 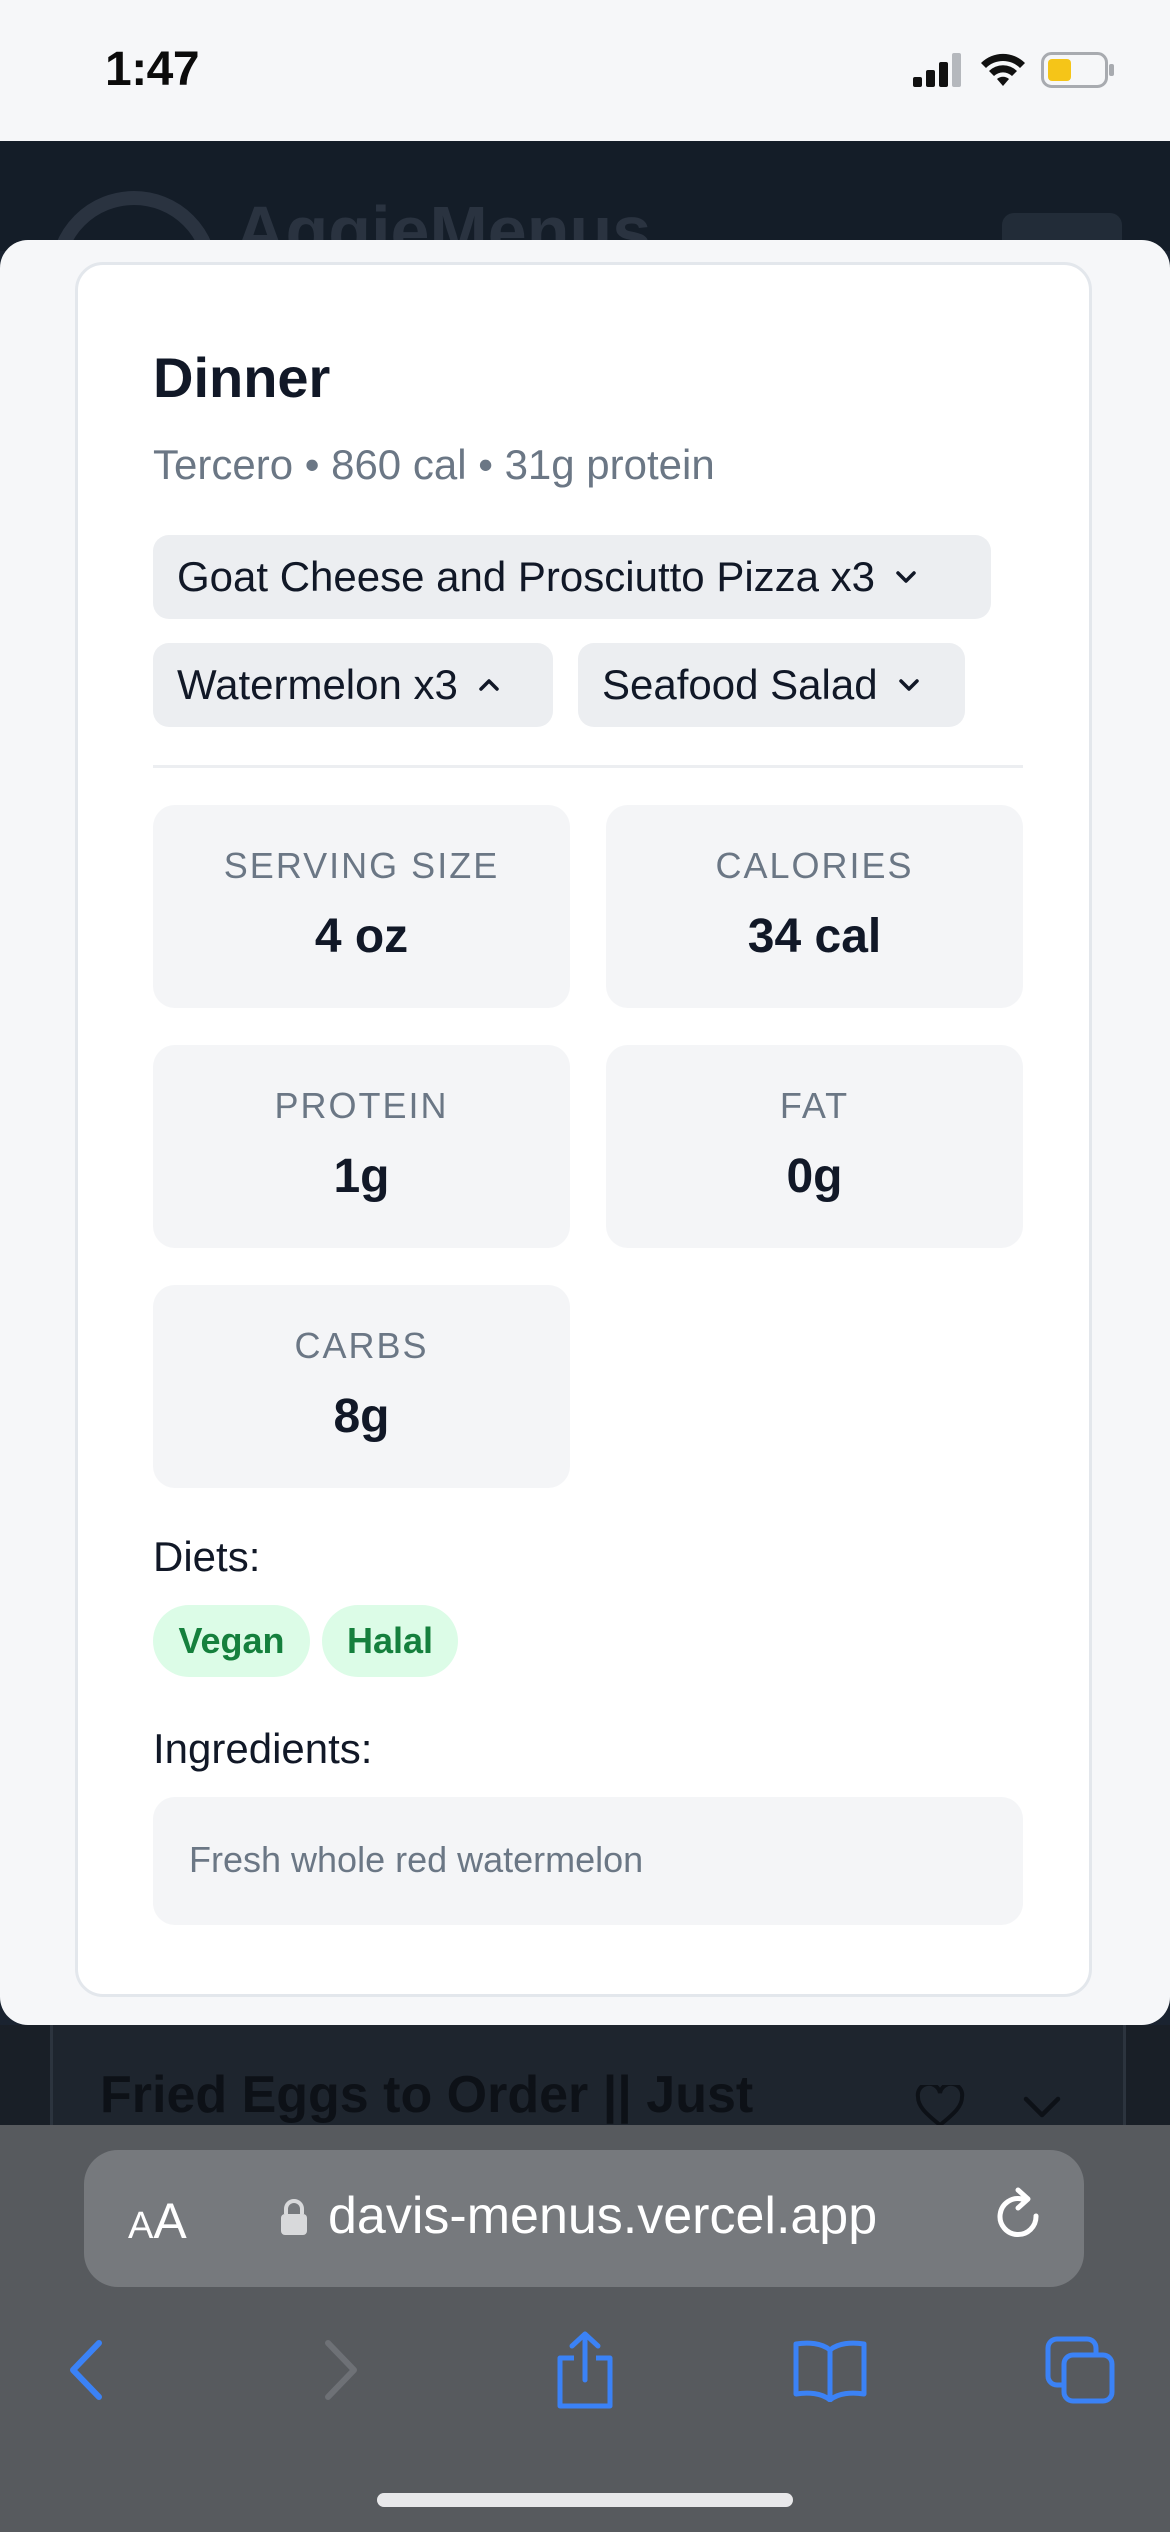 What do you see at coordinates (1020, 2217) in the screenshot?
I see `reload-icon` at bounding box center [1020, 2217].